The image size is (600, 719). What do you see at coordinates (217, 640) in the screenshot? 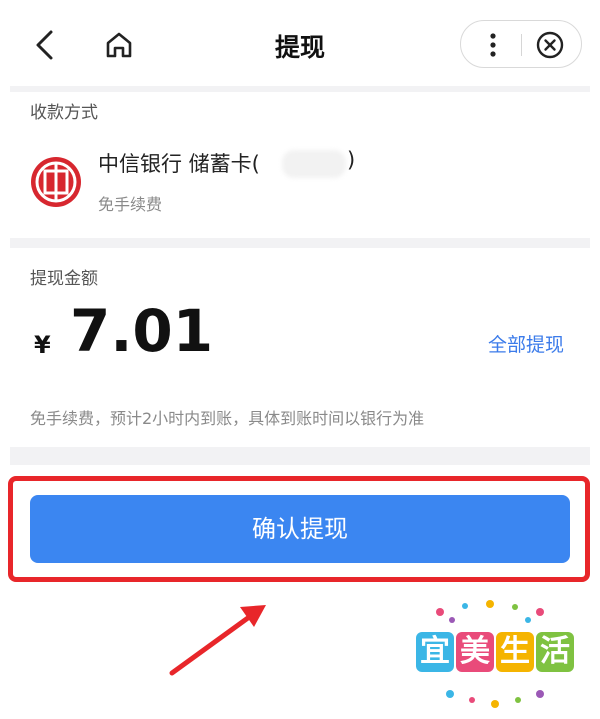
I see `annotation-arrow-icon` at bounding box center [217, 640].